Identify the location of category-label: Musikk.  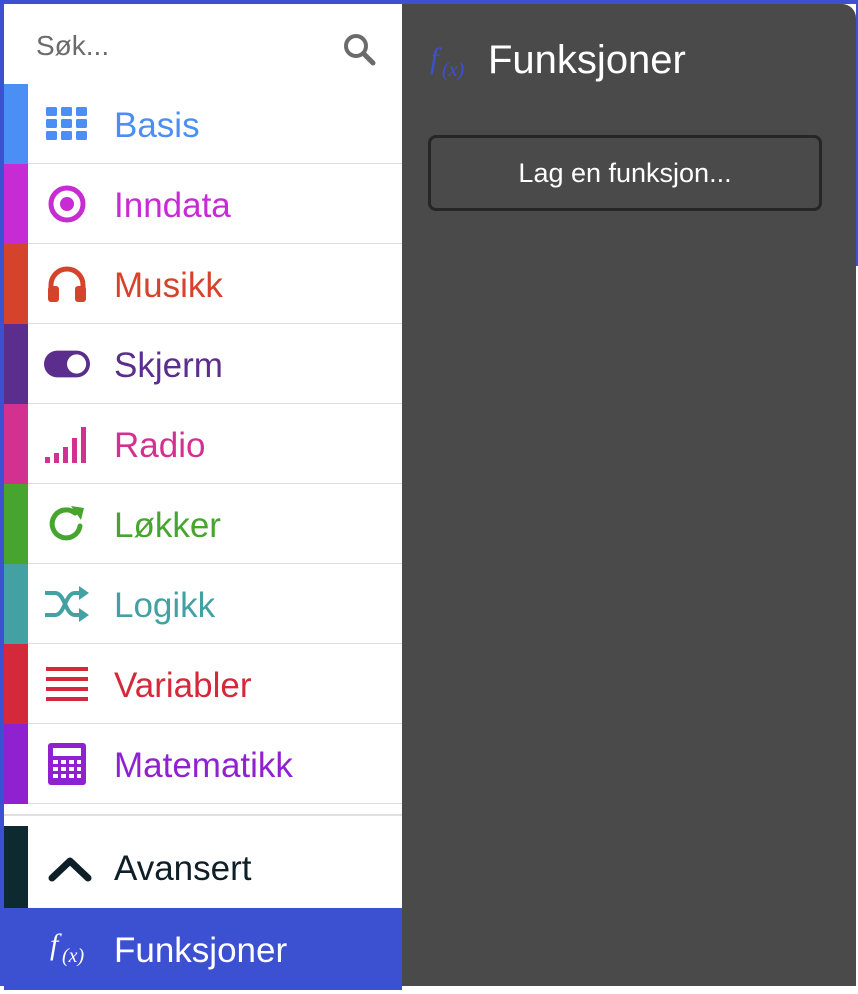
(168, 285).